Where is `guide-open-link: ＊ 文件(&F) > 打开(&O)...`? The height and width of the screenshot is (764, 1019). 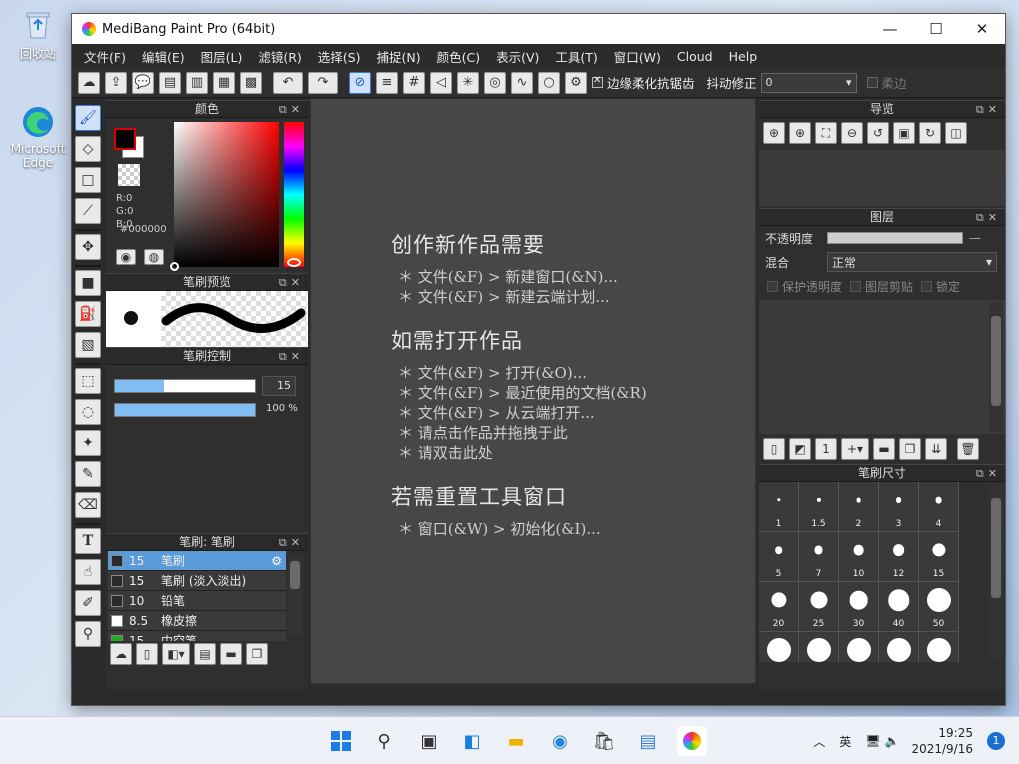 guide-open-link: ＊ 文件(&F) > 打开(&O)... is located at coordinates (519, 373).